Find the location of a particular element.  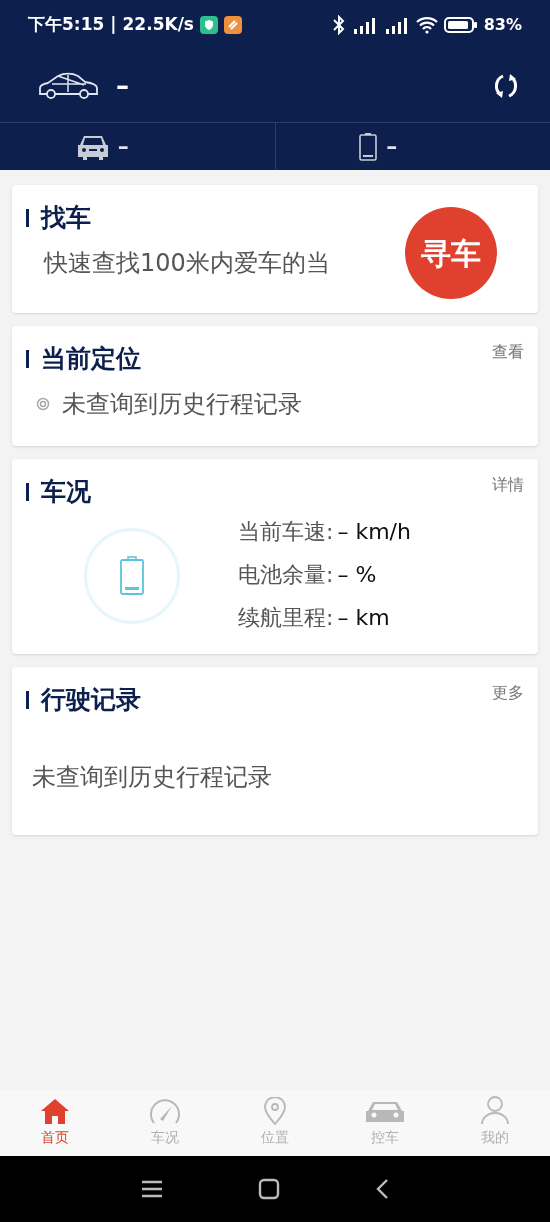

card-description: 快速查找100米内爱车的当 is located at coordinates (187, 263).